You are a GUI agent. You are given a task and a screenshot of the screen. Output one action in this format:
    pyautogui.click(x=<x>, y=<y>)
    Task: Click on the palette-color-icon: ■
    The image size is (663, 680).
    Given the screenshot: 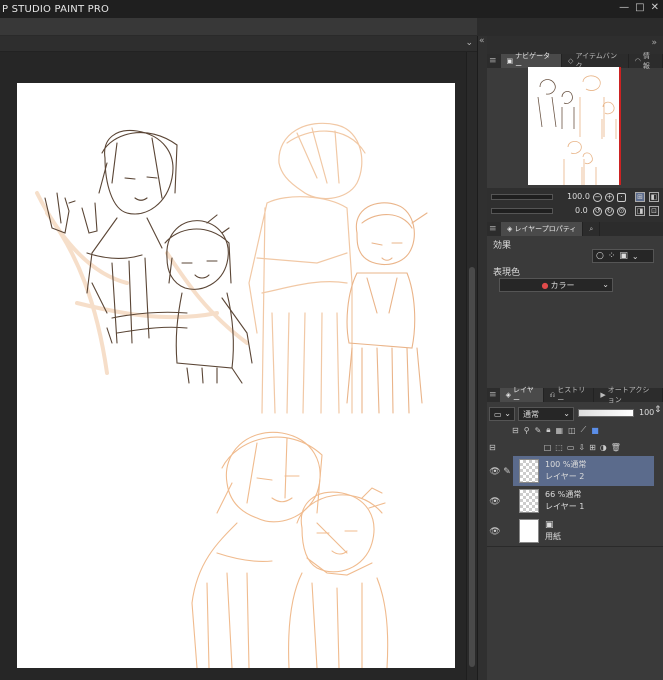 What is the action you would take?
    pyautogui.click(x=595, y=430)
    